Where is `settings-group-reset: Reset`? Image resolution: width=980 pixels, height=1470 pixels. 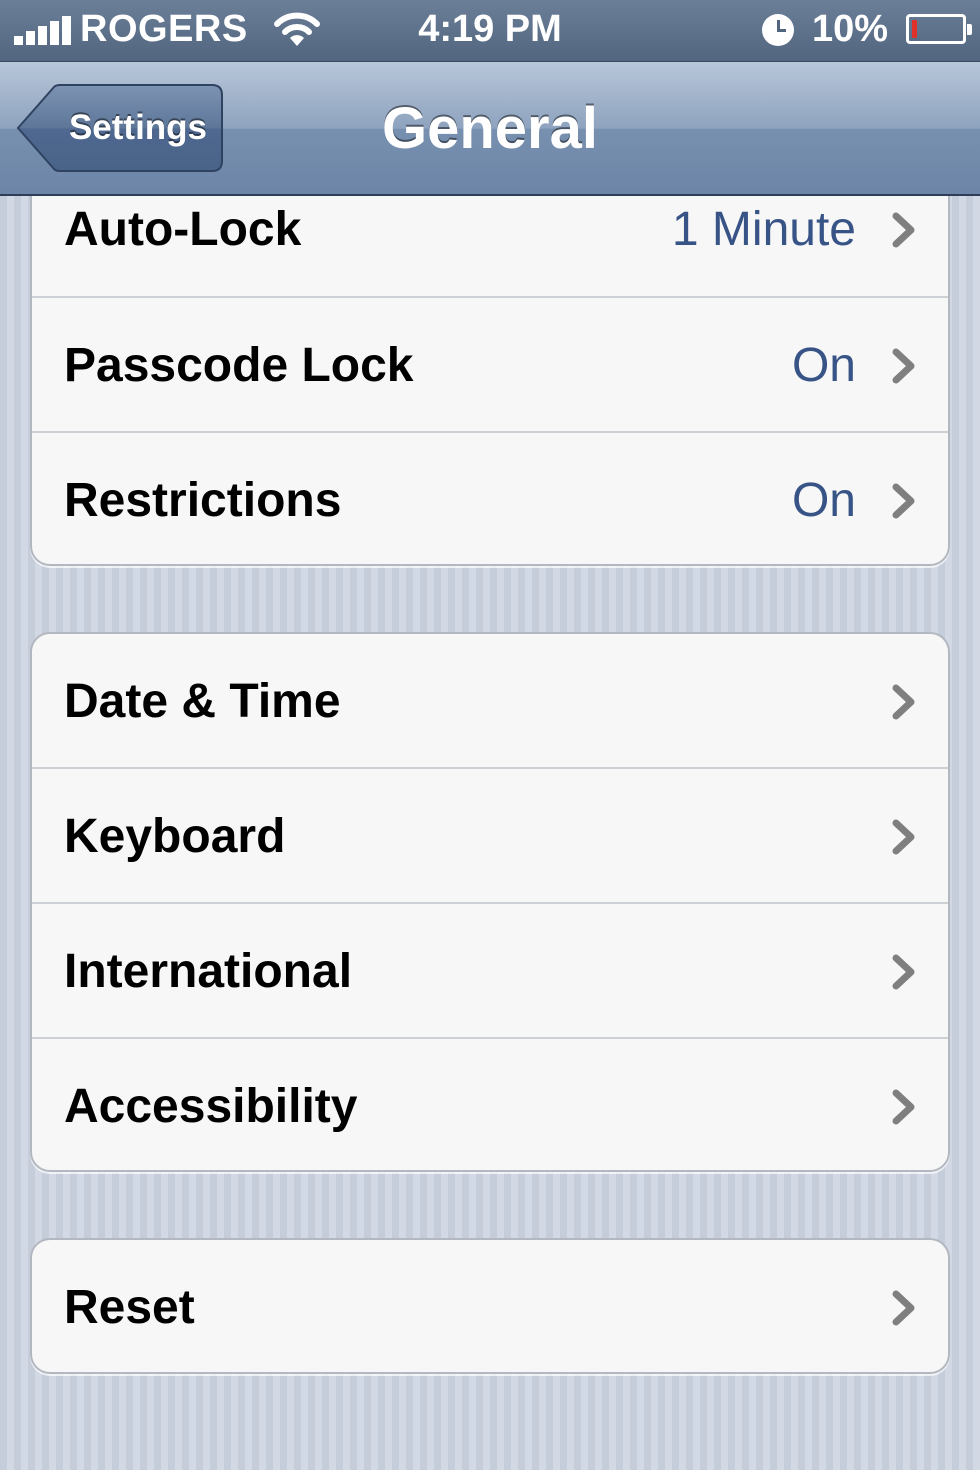
settings-group-reset: Reset is located at coordinates (490, 1306).